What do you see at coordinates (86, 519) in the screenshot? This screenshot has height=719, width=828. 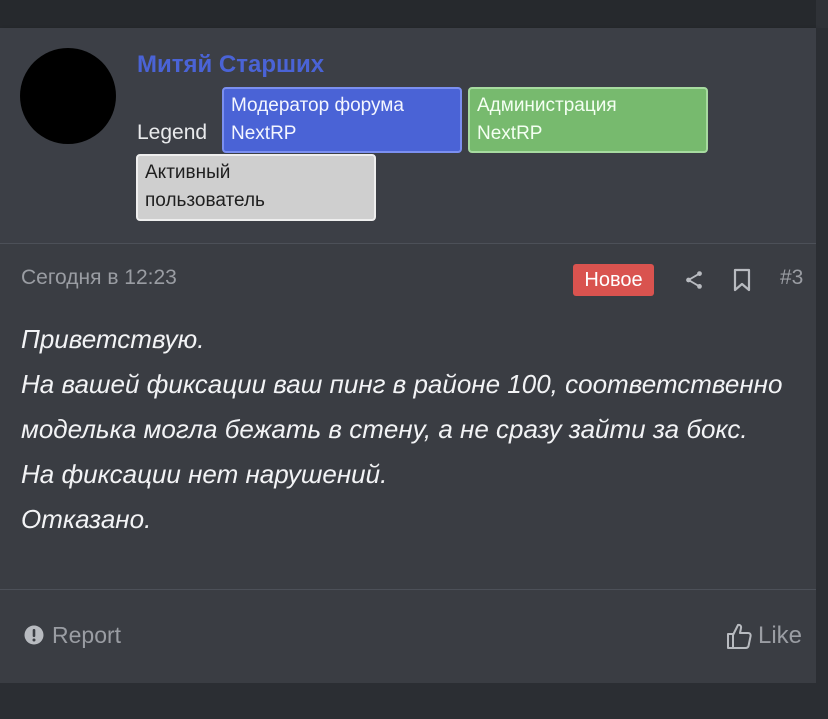 I see `message-line: Отказано.` at bounding box center [86, 519].